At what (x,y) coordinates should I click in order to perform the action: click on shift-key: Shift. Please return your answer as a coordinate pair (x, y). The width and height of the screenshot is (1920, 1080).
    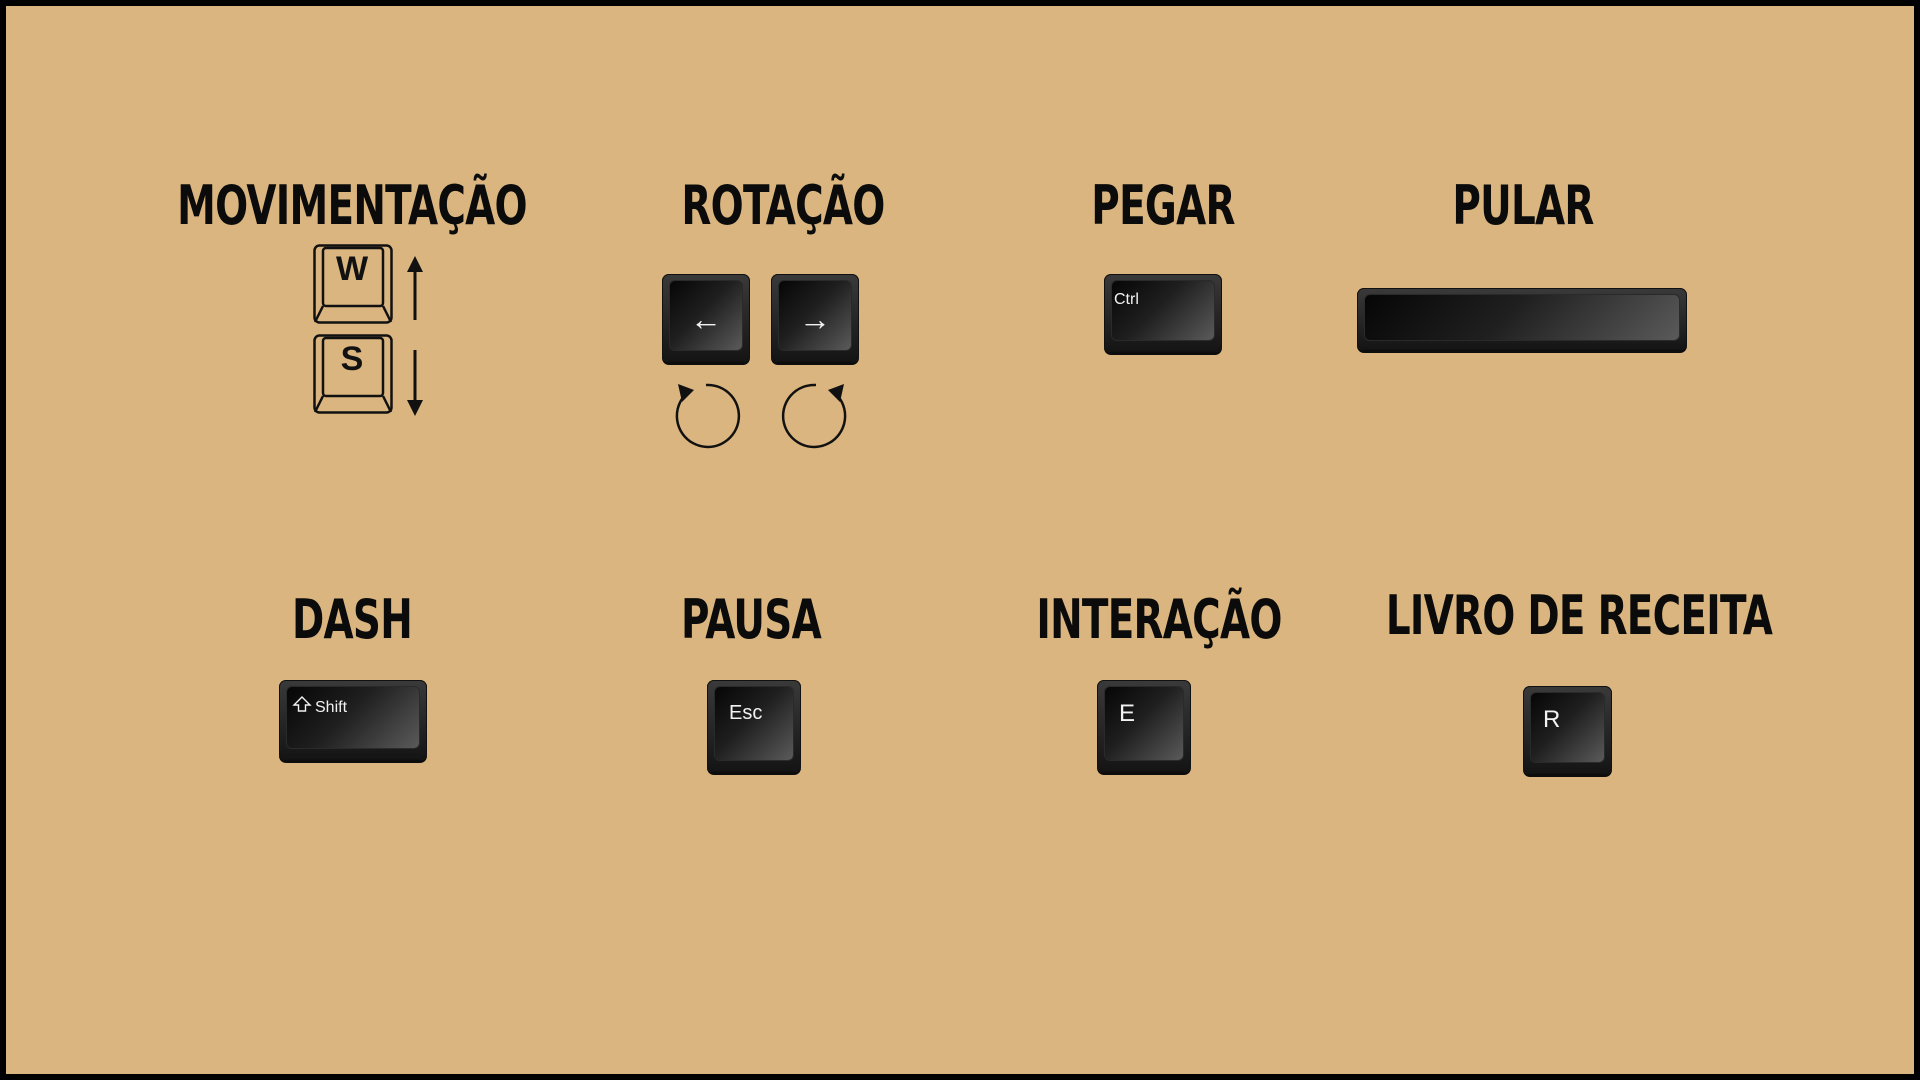
    Looking at the image, I should click on (353, 720).